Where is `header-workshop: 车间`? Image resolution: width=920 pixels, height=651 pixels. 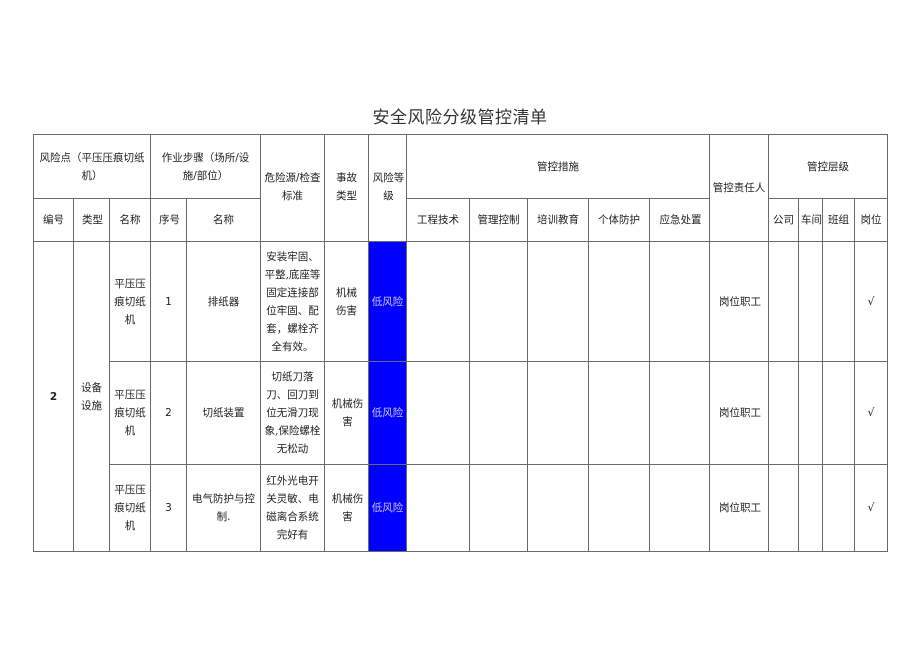 header-workshop: 车间 is located at coordinates (810, 220).